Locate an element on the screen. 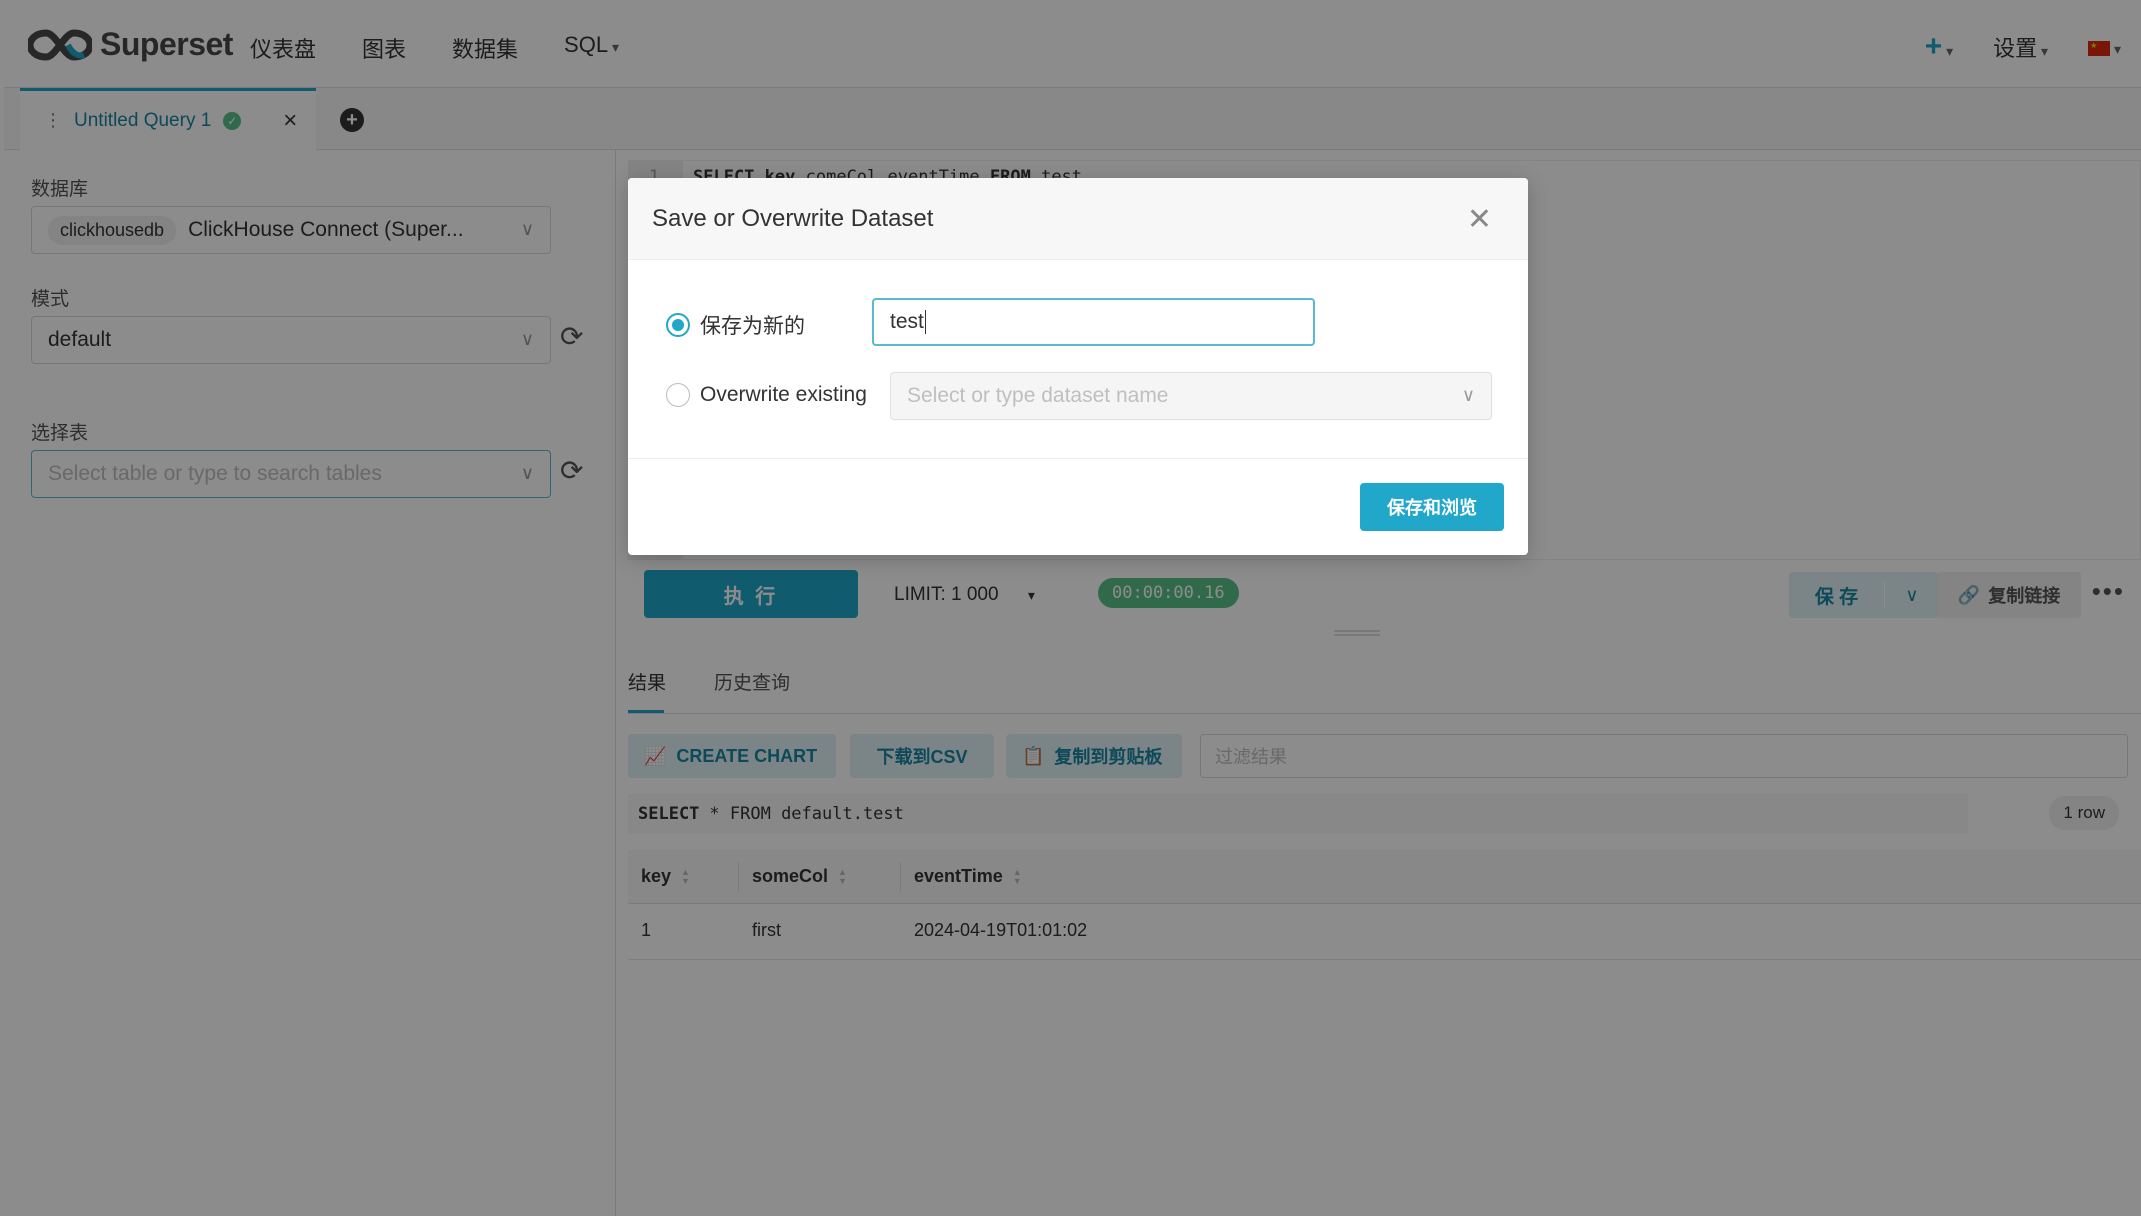  modal-title: Save or Overwrite Dataset is located at coordinates (793, 218).